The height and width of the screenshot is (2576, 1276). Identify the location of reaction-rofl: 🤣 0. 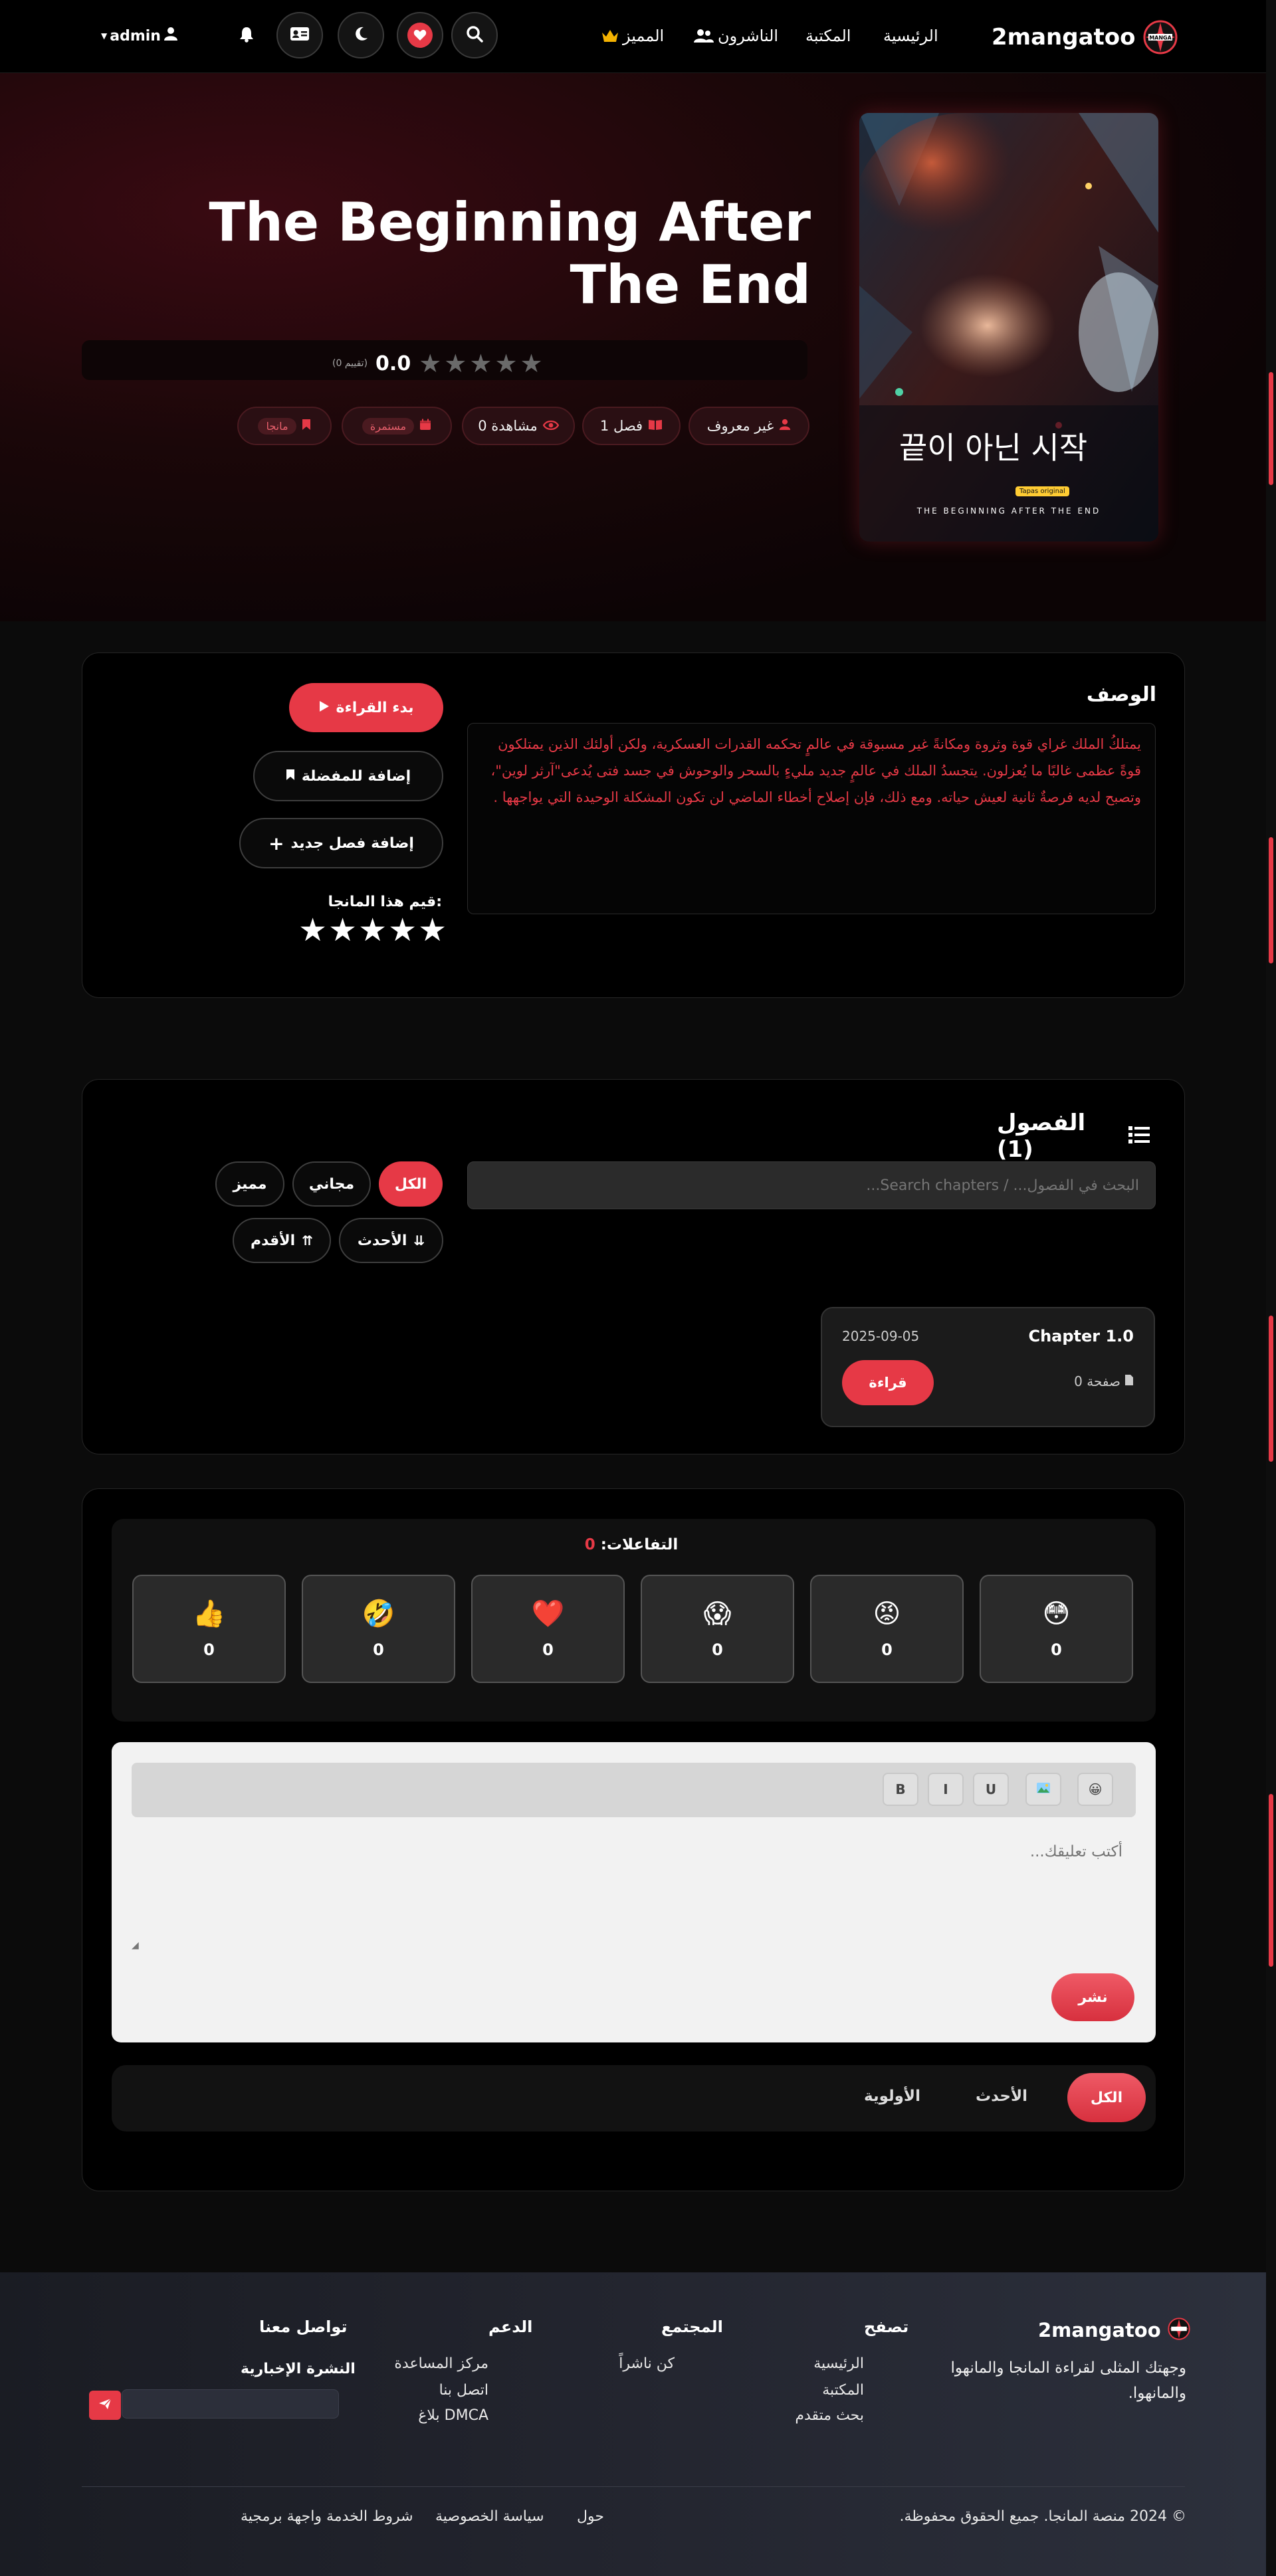
(378, 1629).